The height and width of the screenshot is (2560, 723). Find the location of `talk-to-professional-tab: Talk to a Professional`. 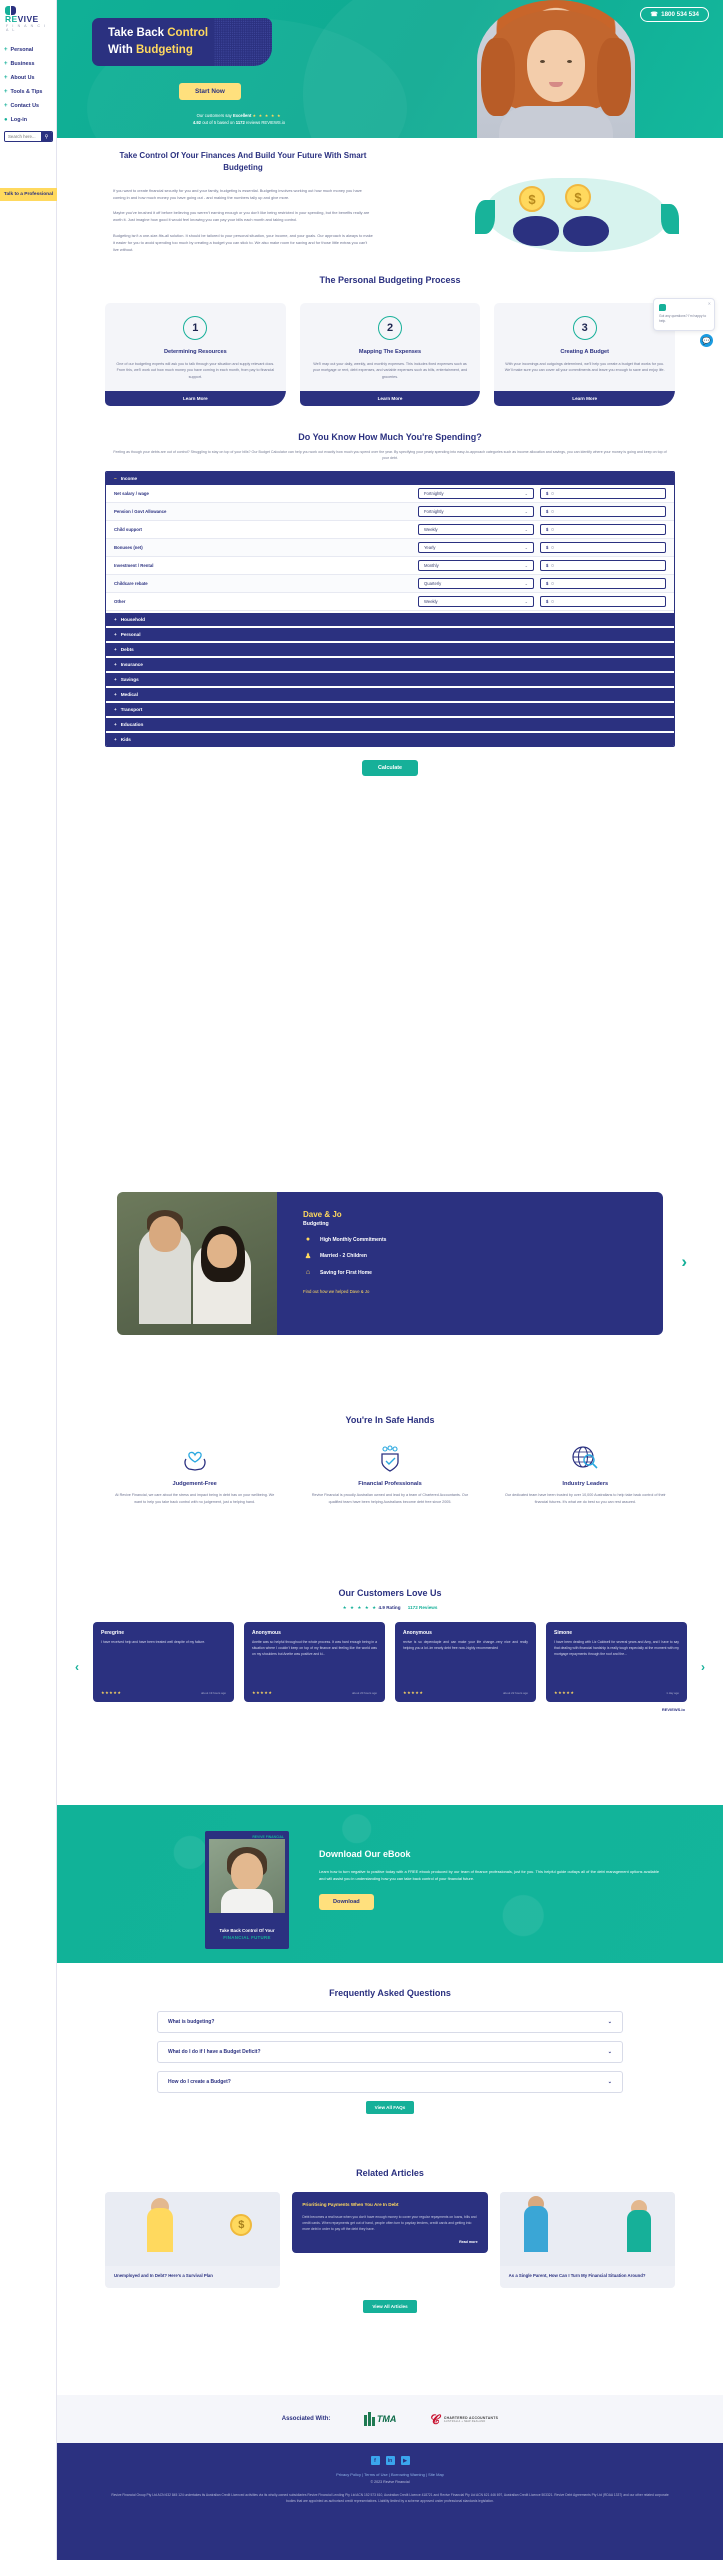

talk-to-professional-tab: Talk to a Professional is located at coordinates (28, 194).